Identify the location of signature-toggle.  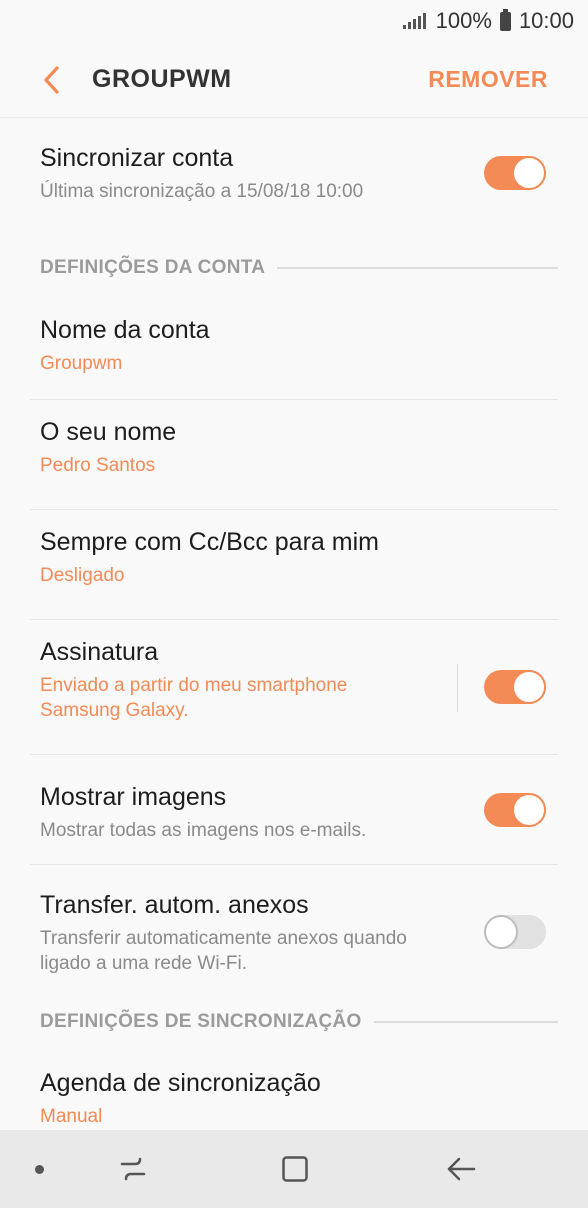
(515, 687).